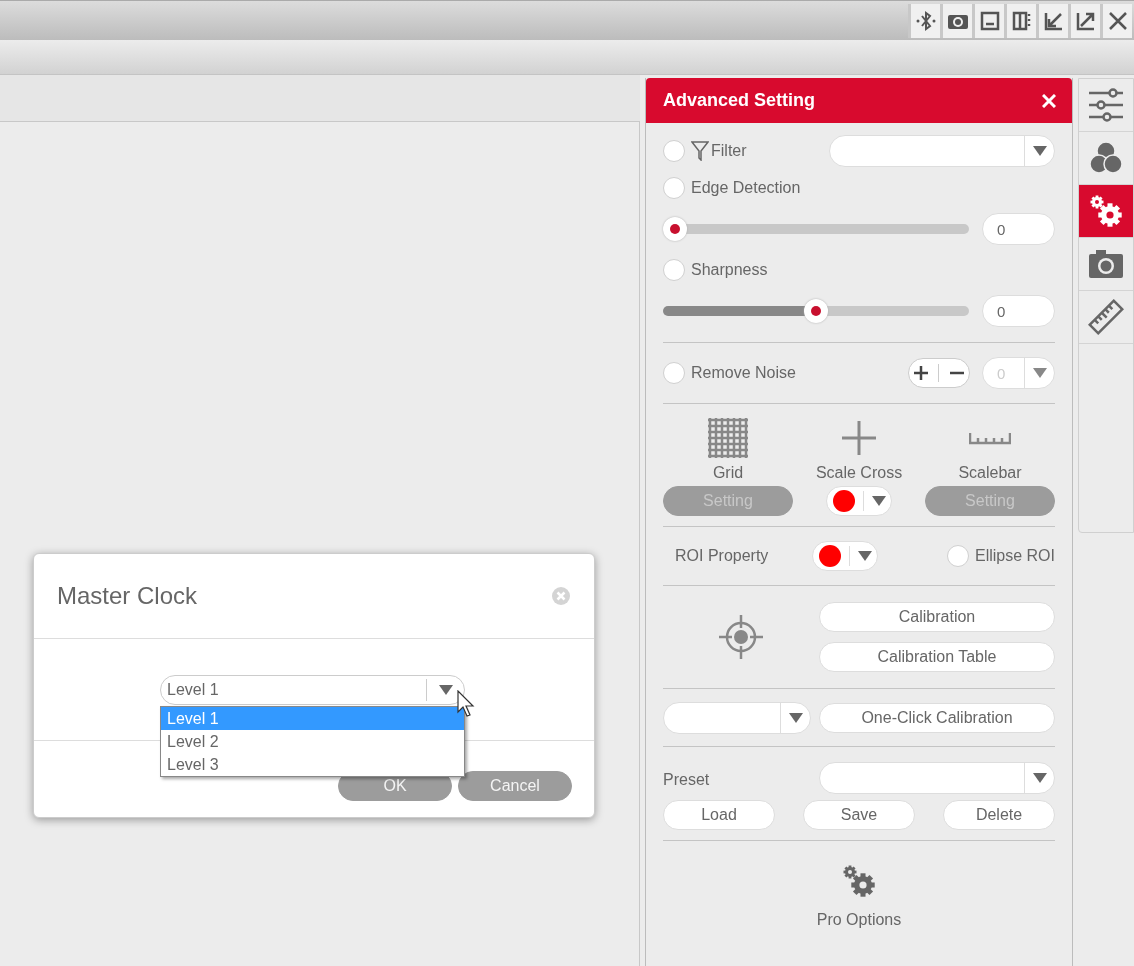 The height and width of the screenshot is (966, 1134). I want to click on preset-button: Save, so click(859, 815).